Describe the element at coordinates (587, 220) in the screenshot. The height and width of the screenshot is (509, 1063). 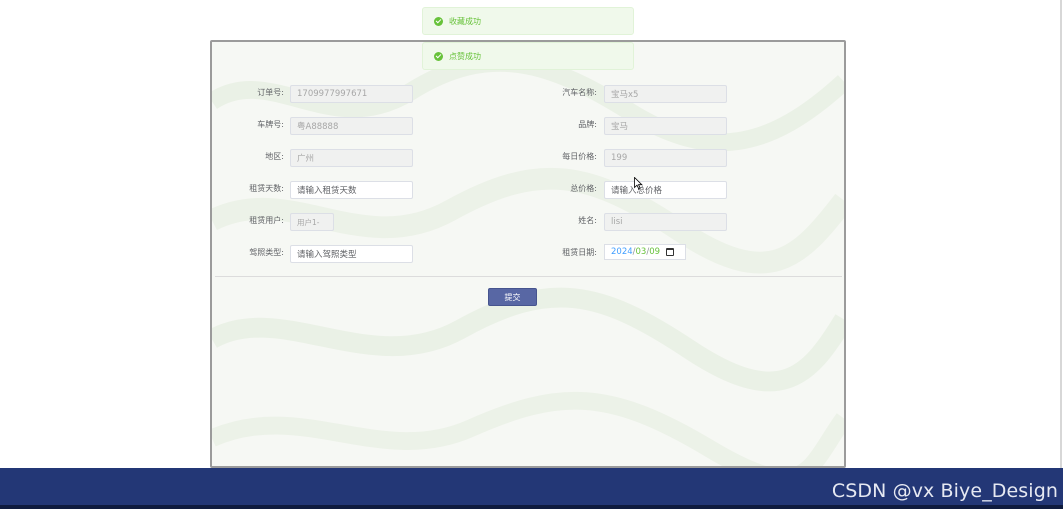
I see `name-label: 姓名:` at that location.